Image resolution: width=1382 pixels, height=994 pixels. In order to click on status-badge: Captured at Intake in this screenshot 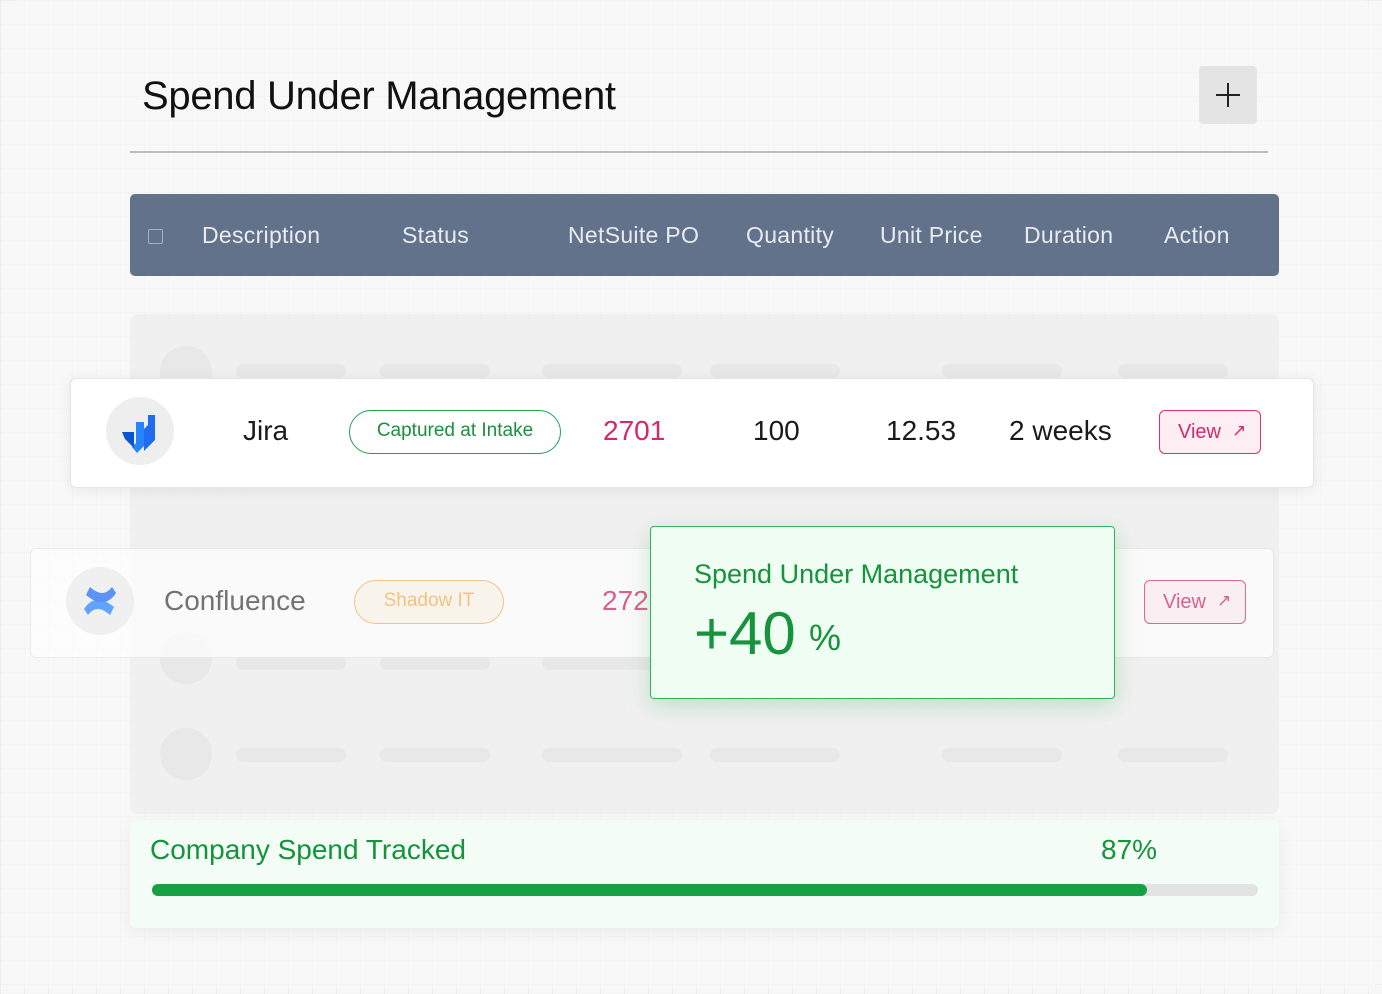, I will do `click(455, 432)`.